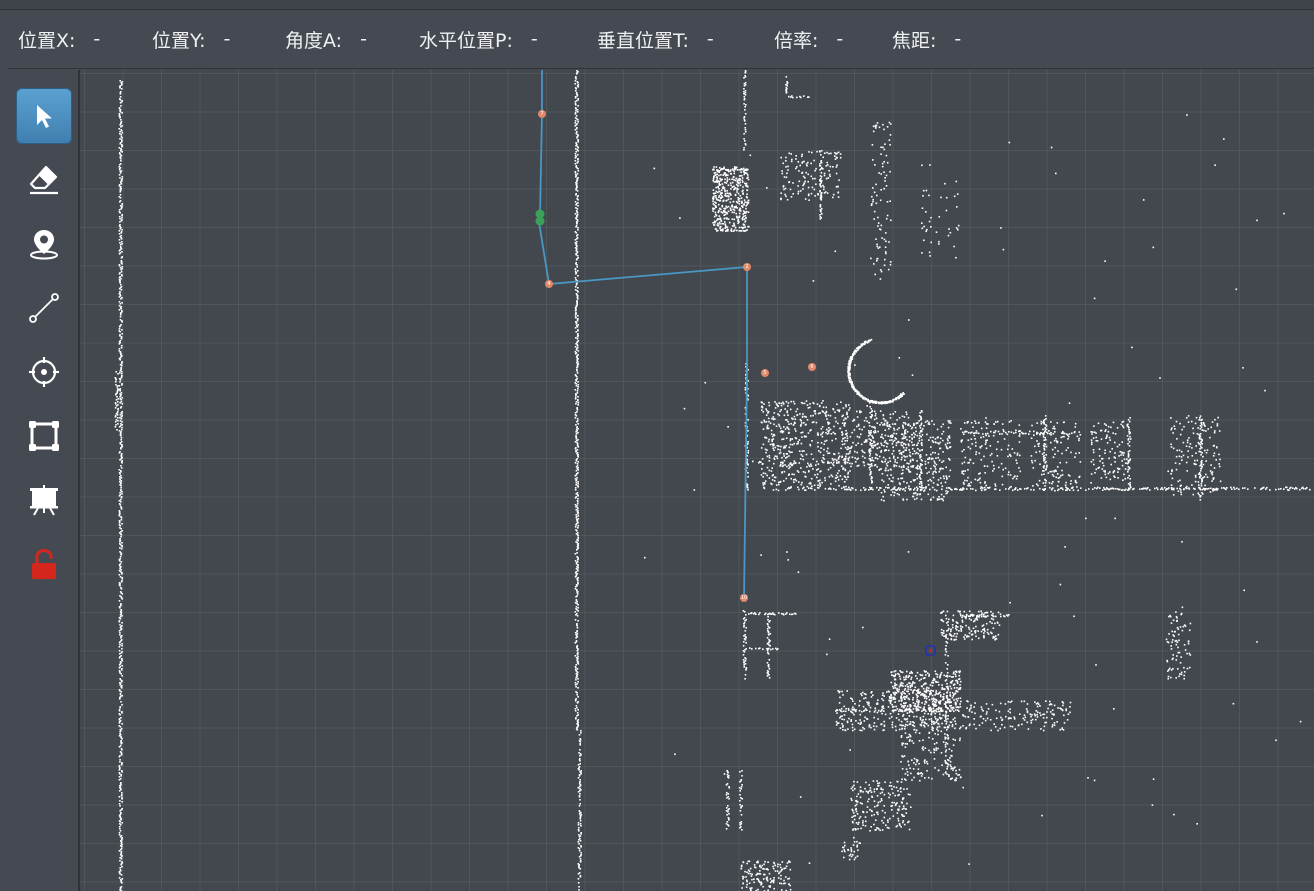 Image resolution: width=1314 pixels, height=891 pixels. I want to click on route-node-7: 7, so click(542, 114).